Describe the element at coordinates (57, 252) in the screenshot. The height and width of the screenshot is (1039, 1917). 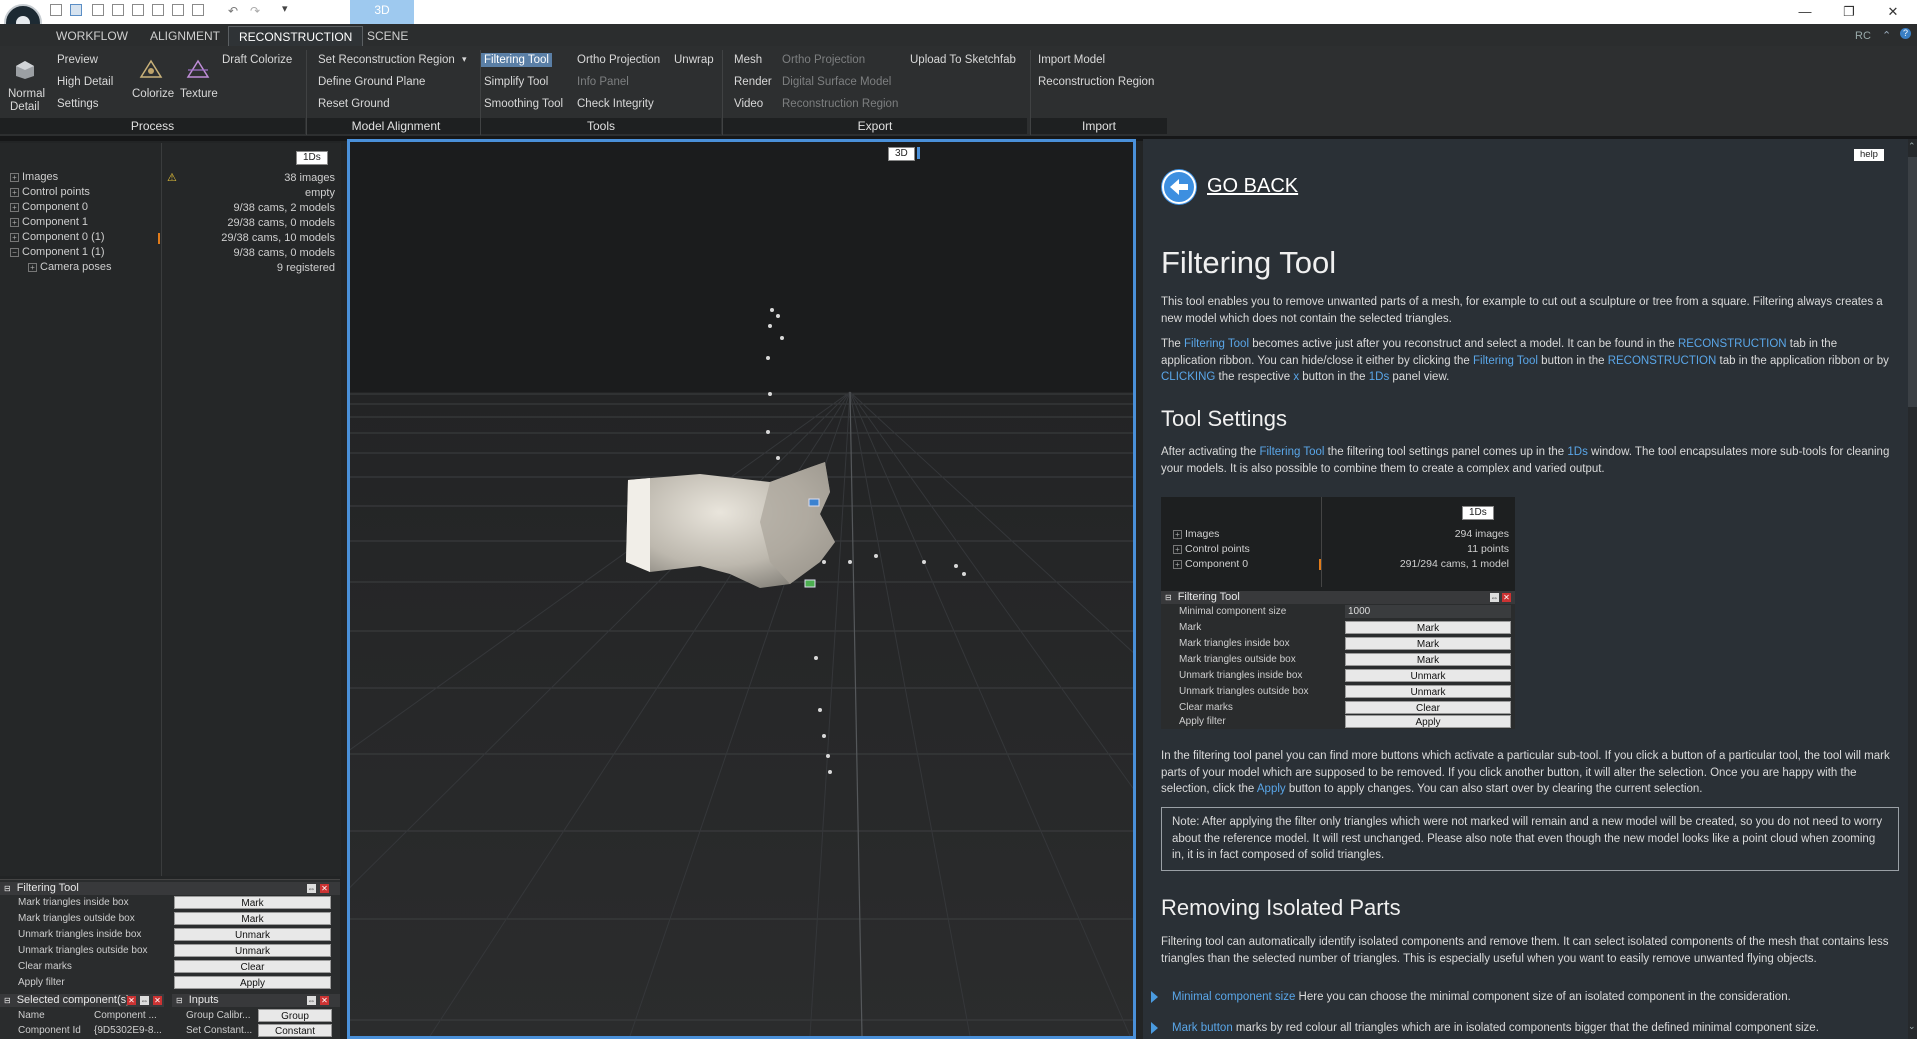
I see `tree-item-component-1-1: − Component 1 (1)` at that location.